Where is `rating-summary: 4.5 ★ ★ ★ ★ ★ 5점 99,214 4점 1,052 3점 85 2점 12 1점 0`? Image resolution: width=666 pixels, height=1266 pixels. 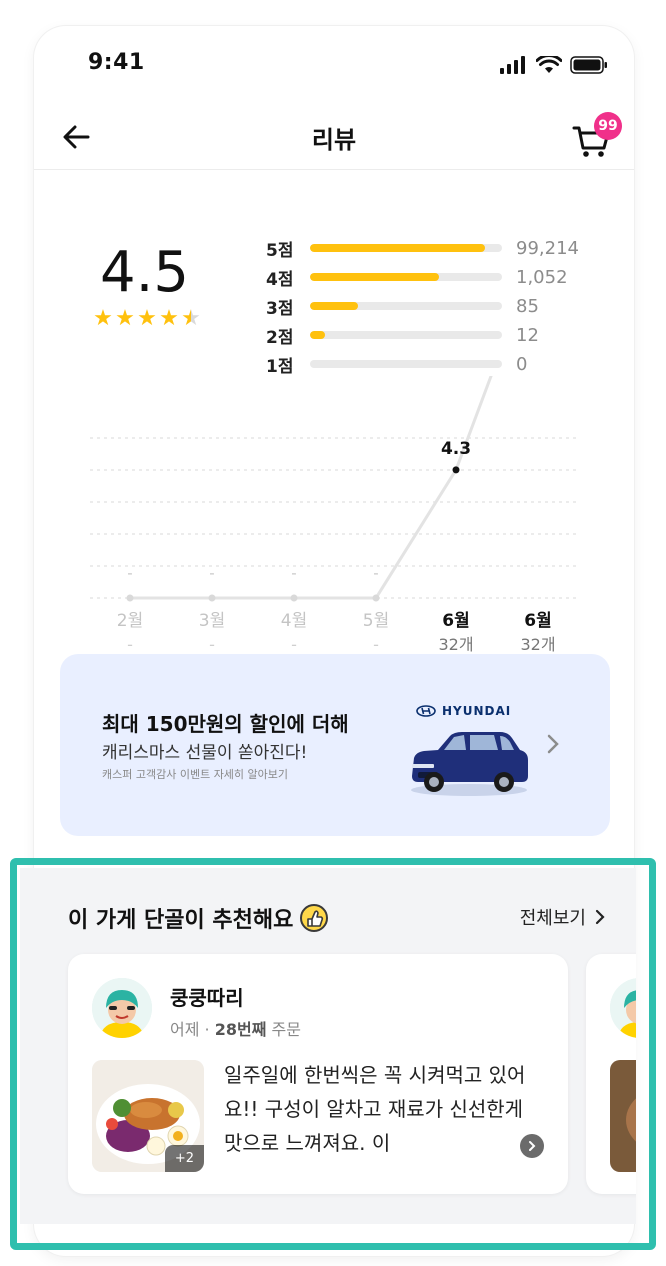 rating-summary: 4.5 ★ ★ ★ ★ ★ 5점 99,214 4점 1,052 3점 85 2점 12 1점 0 is located at coordinates (334, 289).